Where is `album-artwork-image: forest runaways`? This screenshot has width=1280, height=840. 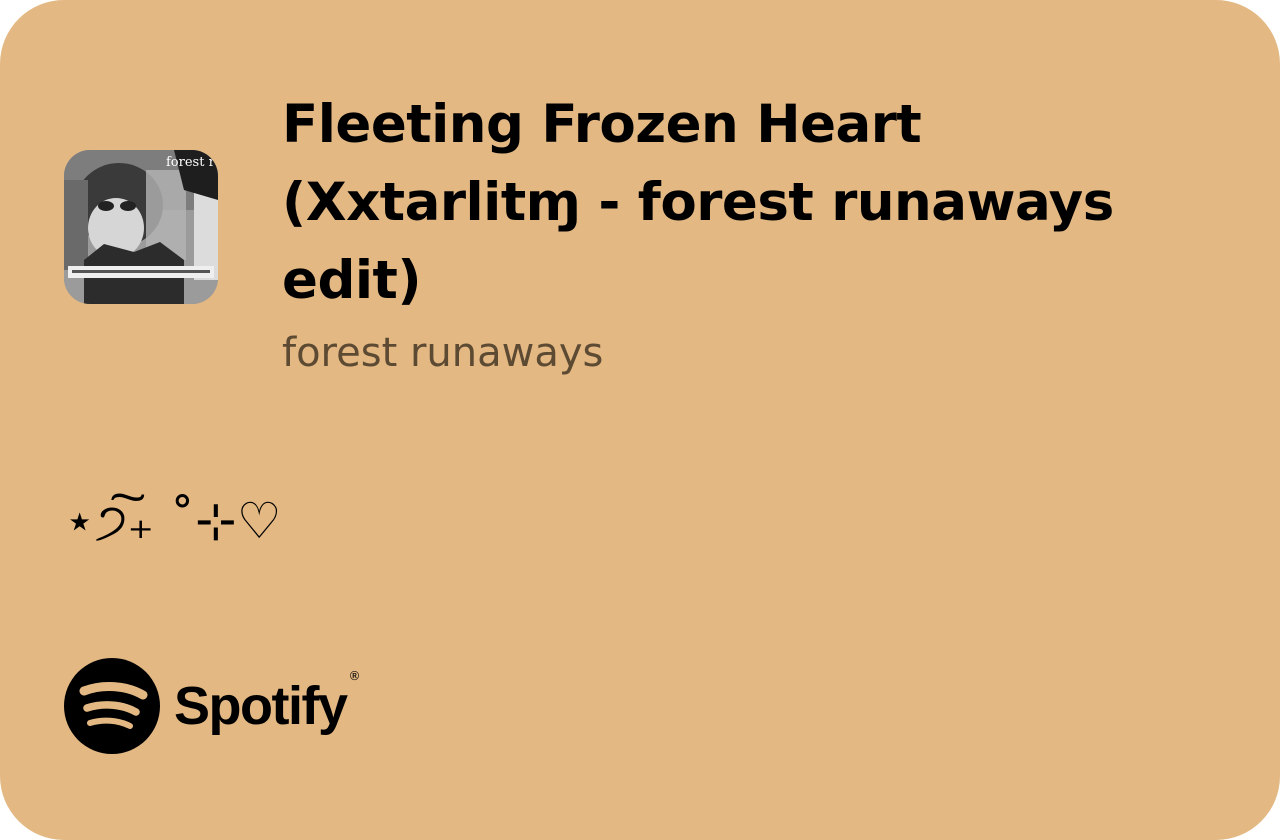
album-artwork-image: forest runaways is located at coordinates (141, 227).